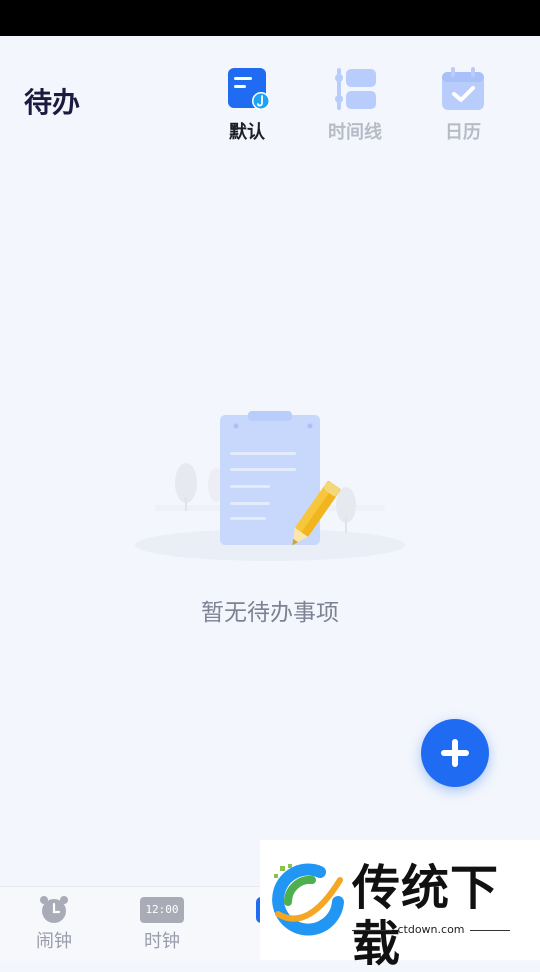 Image resolution: width=540 pixels, height=972 pixels. Describe the element at coordinates (162, 910) in the screenshot. I see `digital-clock-icon: 12:00` at that location.